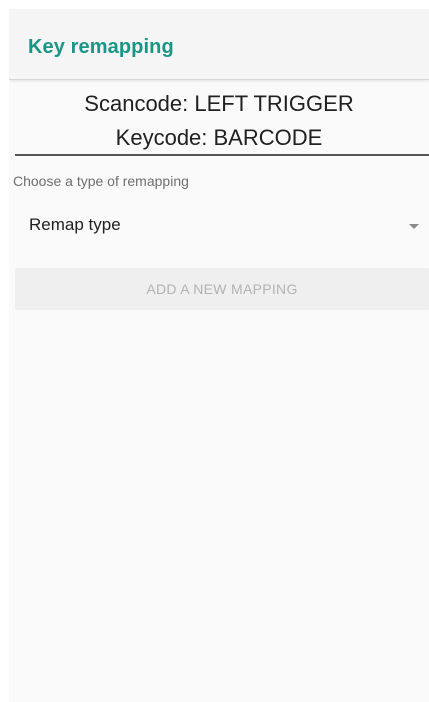 This screenshot has height=702, width=429. Describe the element at coordinates (219, 137) in the screenshot. I see `keycode-label: Keycode: BARCODE` at that location.